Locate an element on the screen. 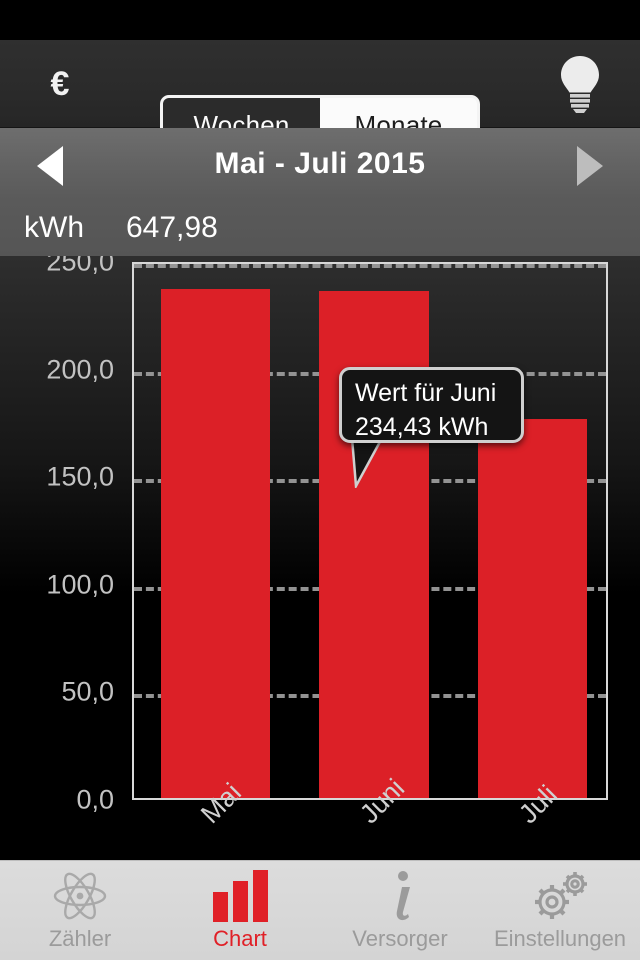  bar-chart-icon is located at coordinates (240, 896).